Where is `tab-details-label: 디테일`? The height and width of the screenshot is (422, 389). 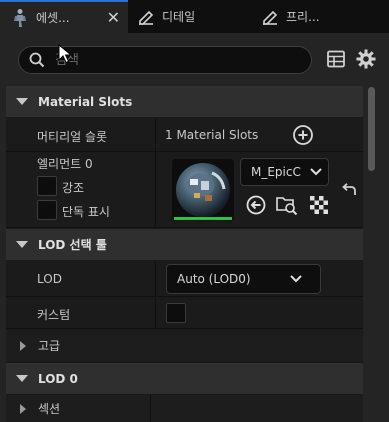
tab-details-label: 디테일 is located at coordinates (179, 17).